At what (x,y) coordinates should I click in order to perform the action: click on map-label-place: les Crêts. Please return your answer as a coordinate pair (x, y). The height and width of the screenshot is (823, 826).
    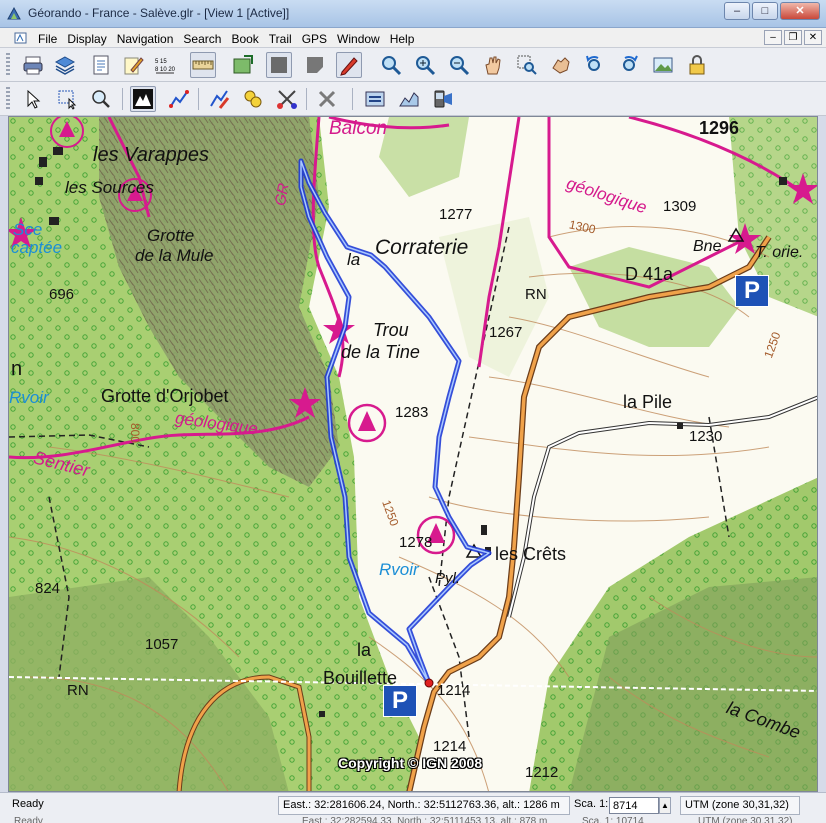
    Looking at the image, I should click on (531, 554).